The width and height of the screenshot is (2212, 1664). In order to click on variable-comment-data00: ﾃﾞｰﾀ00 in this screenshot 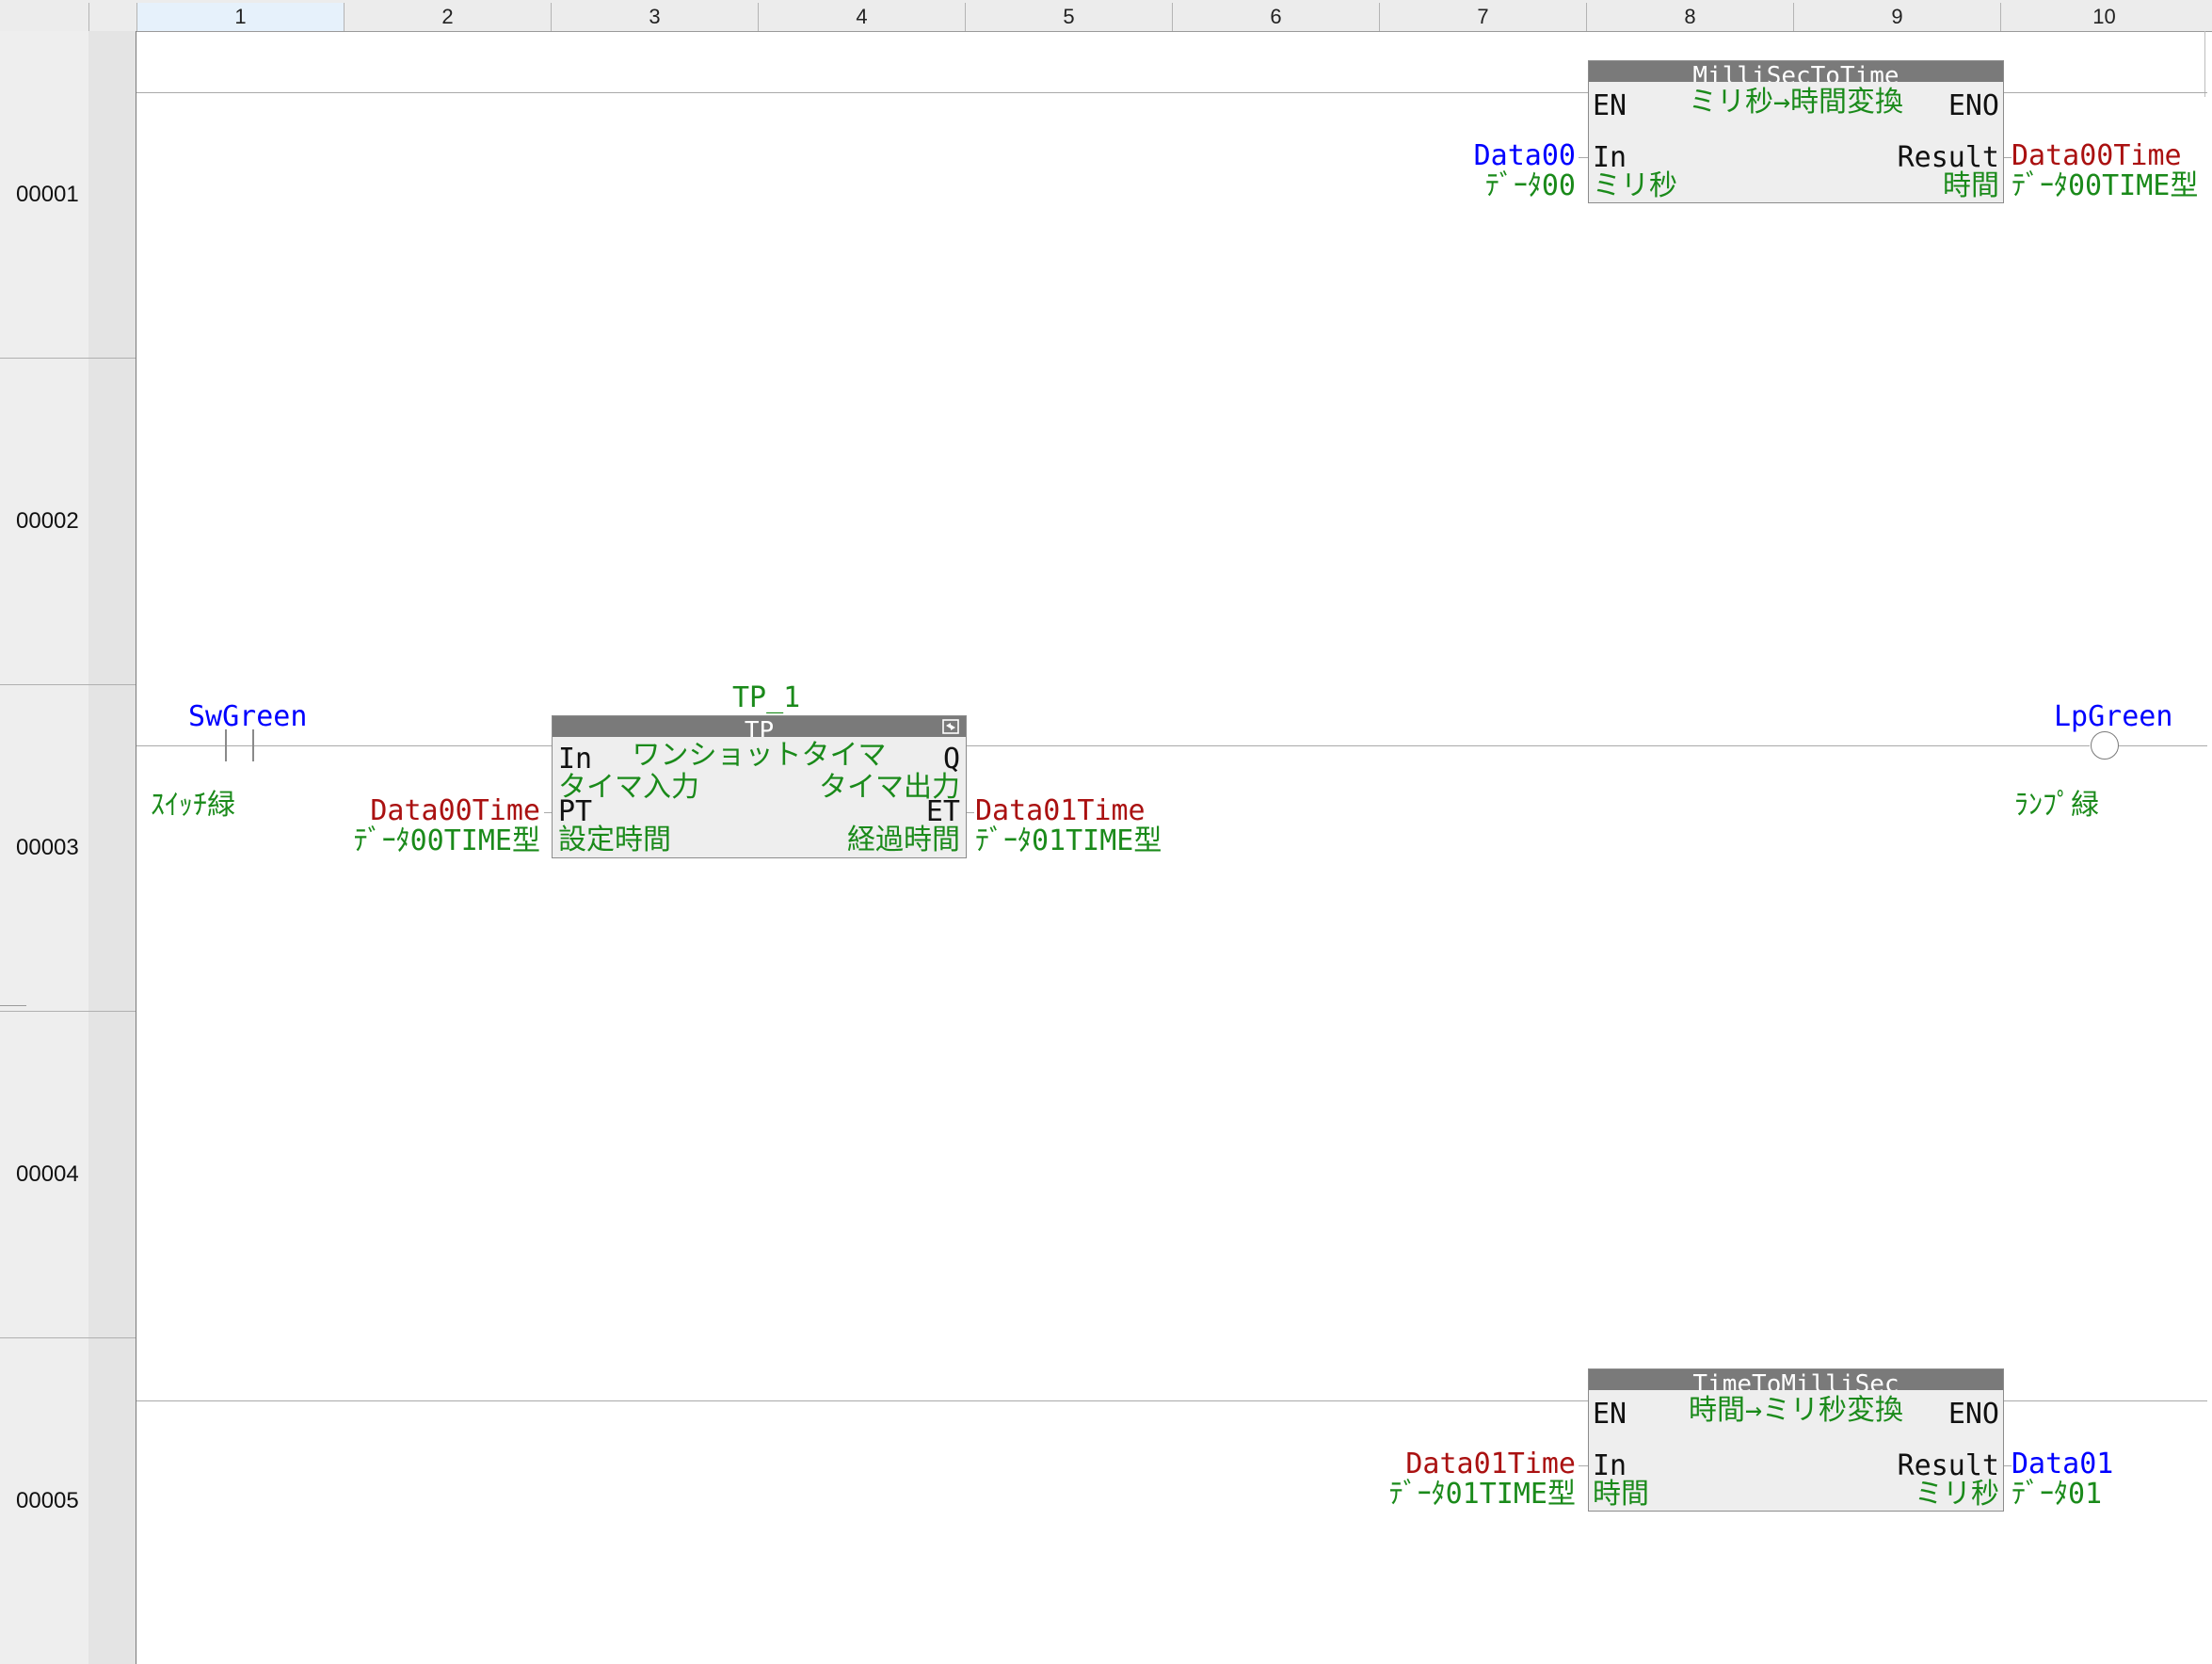, I will do `click(1530, 185)`.